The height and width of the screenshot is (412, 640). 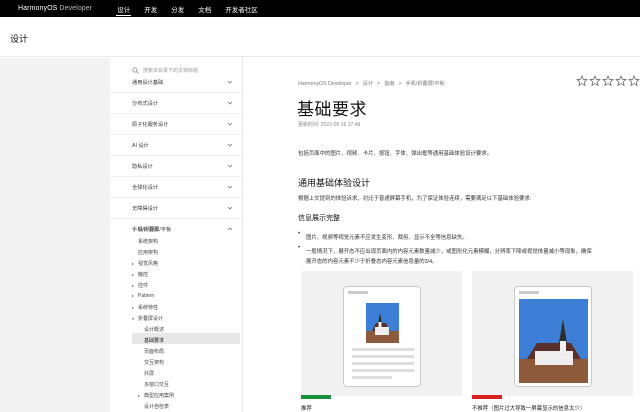 What do you see at coordinates (334, 183) in the screenshot?
I see `section-heading: 通用基础体验设计` at bounding box center [334, 183].